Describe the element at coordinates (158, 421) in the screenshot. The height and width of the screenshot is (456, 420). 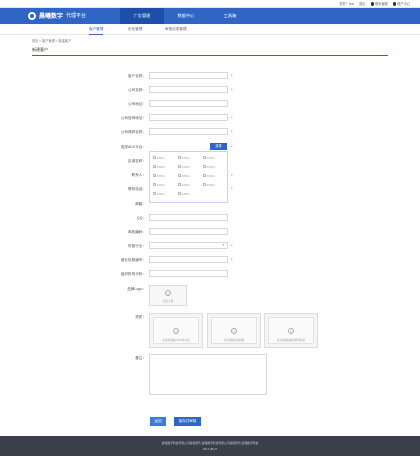
I see `back-button: 返回` at that location.